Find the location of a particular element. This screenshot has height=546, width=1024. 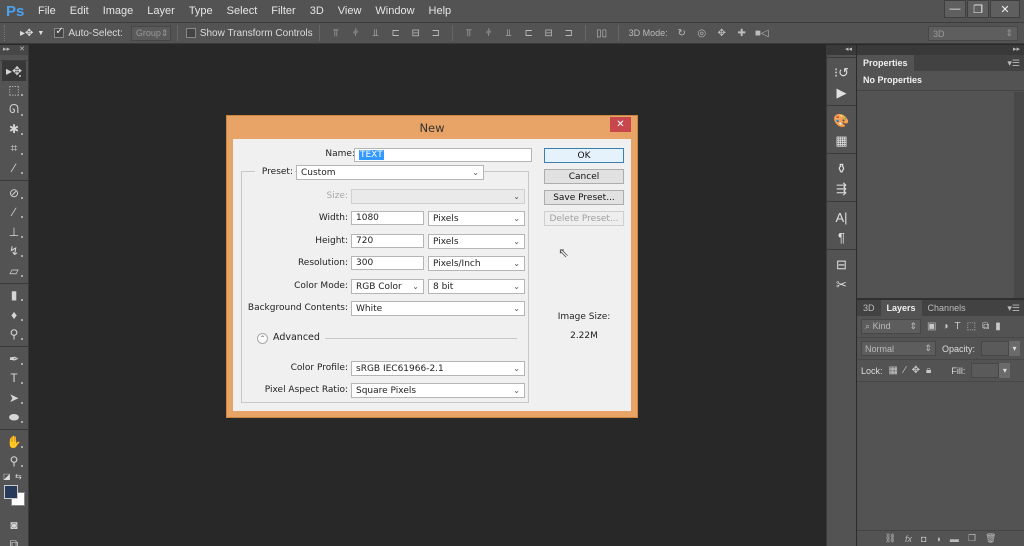

lock-image-icon: ∕ is located at coordinates (905, 370).